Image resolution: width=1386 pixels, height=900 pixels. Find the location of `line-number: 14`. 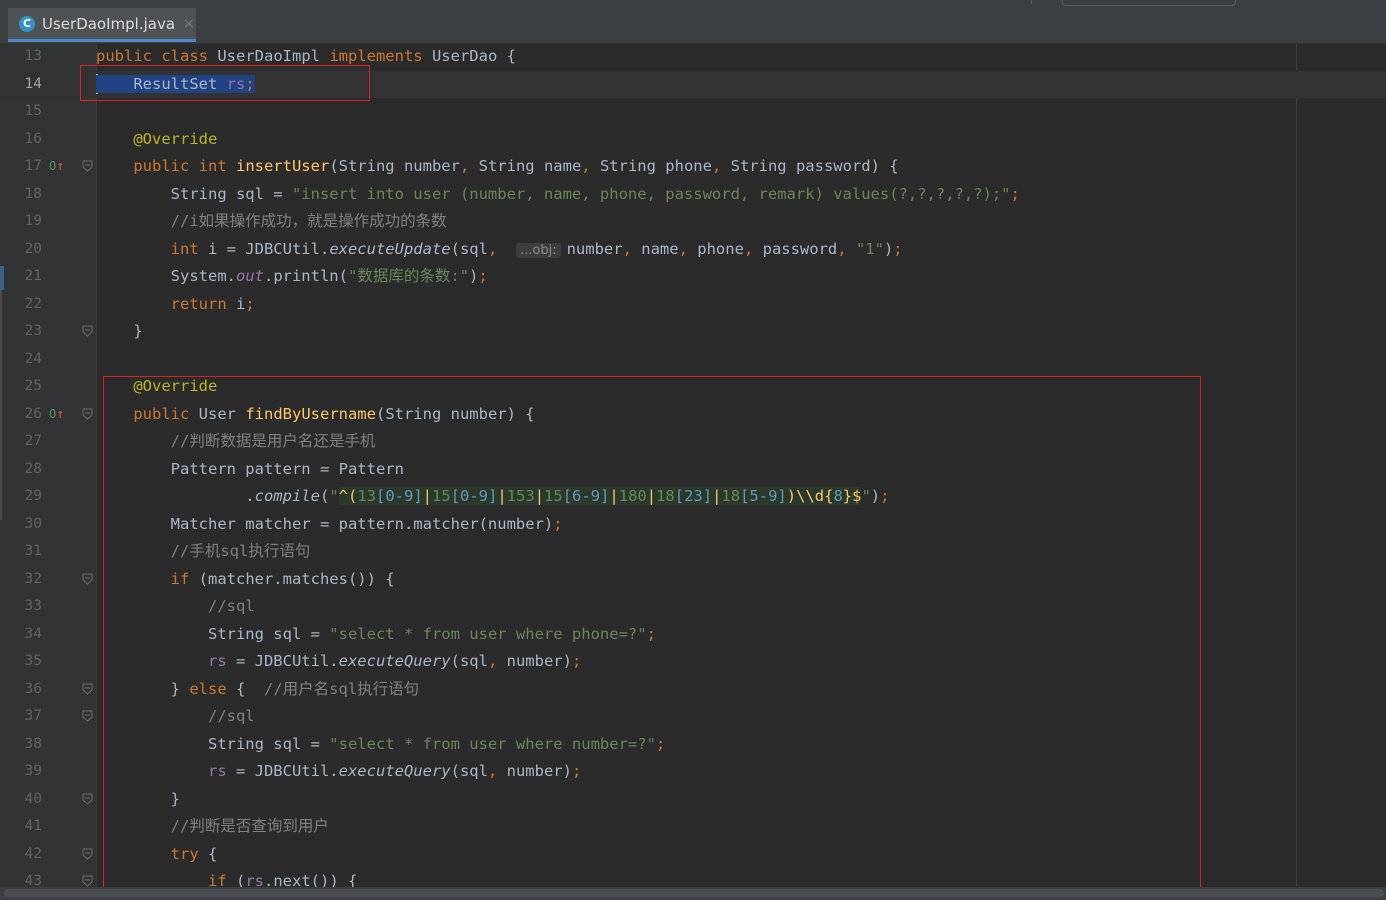

line-number: 14 is located at coordinates (33, 83).